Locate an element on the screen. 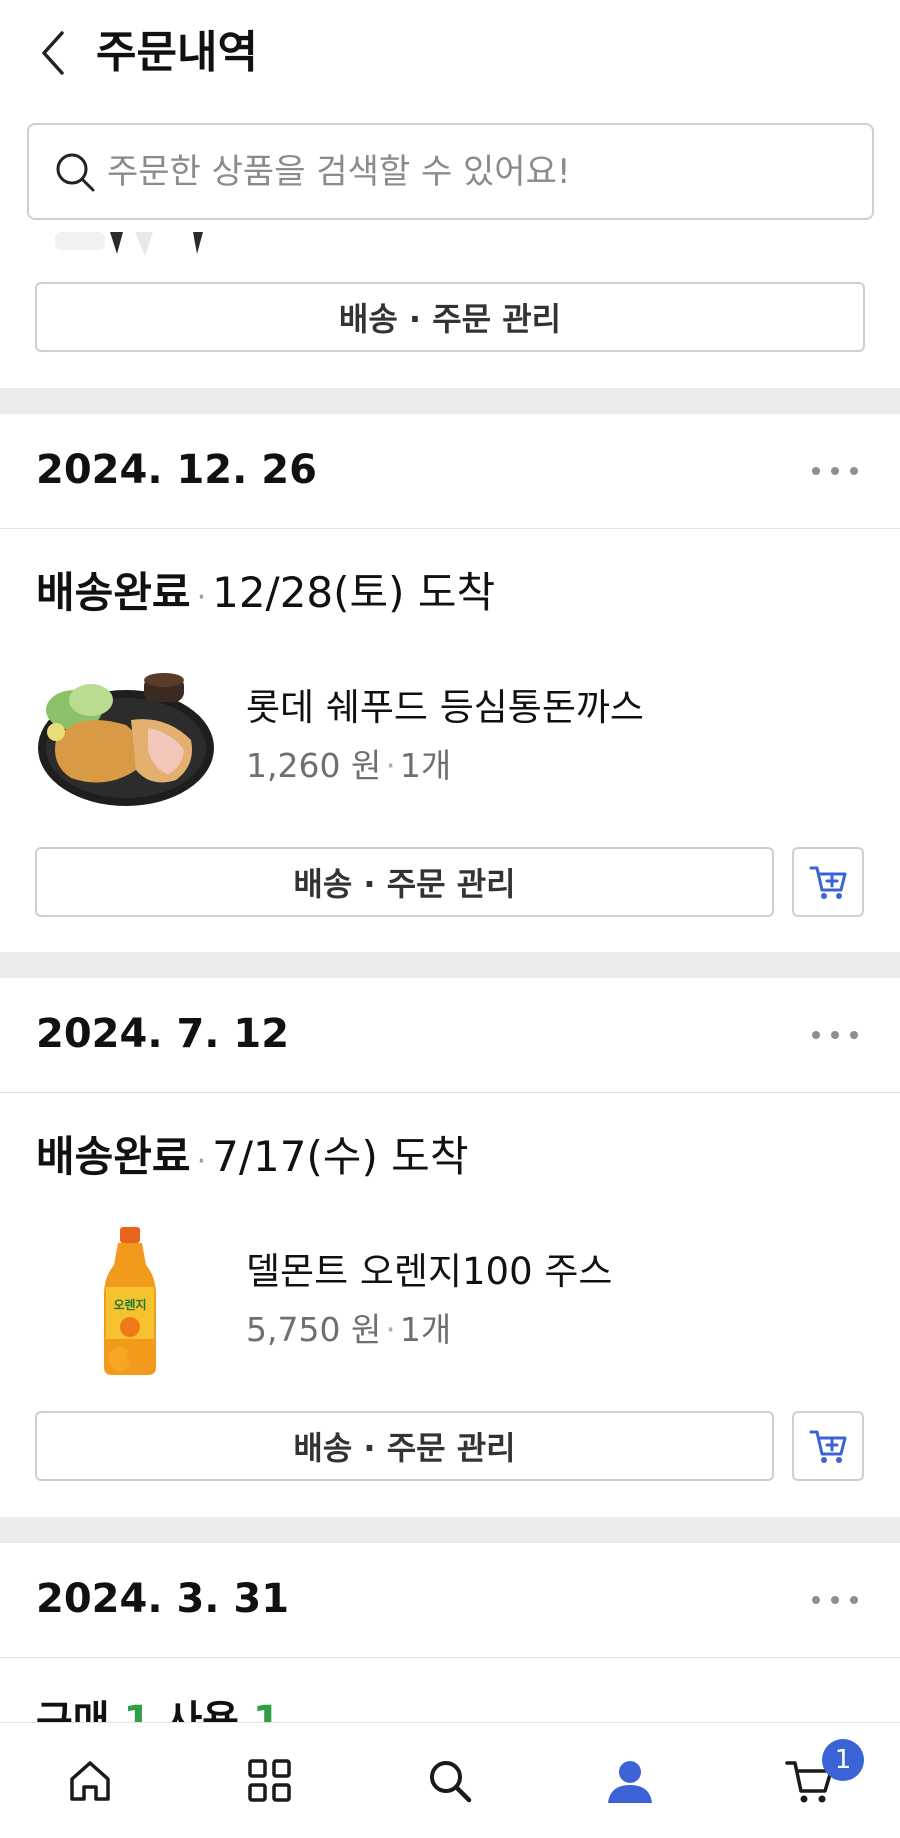 This screenshot has height=1838, width=900. product-name: 롯데 쉐푸드 등심통돈까스 is located at coordinates (445, 708).